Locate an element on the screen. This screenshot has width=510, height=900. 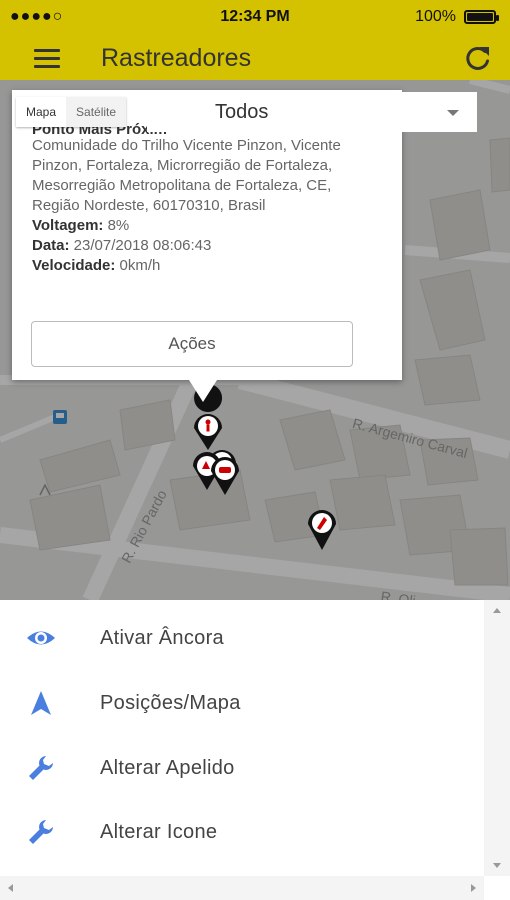
refresh-button is located at coordinates (478, 58).